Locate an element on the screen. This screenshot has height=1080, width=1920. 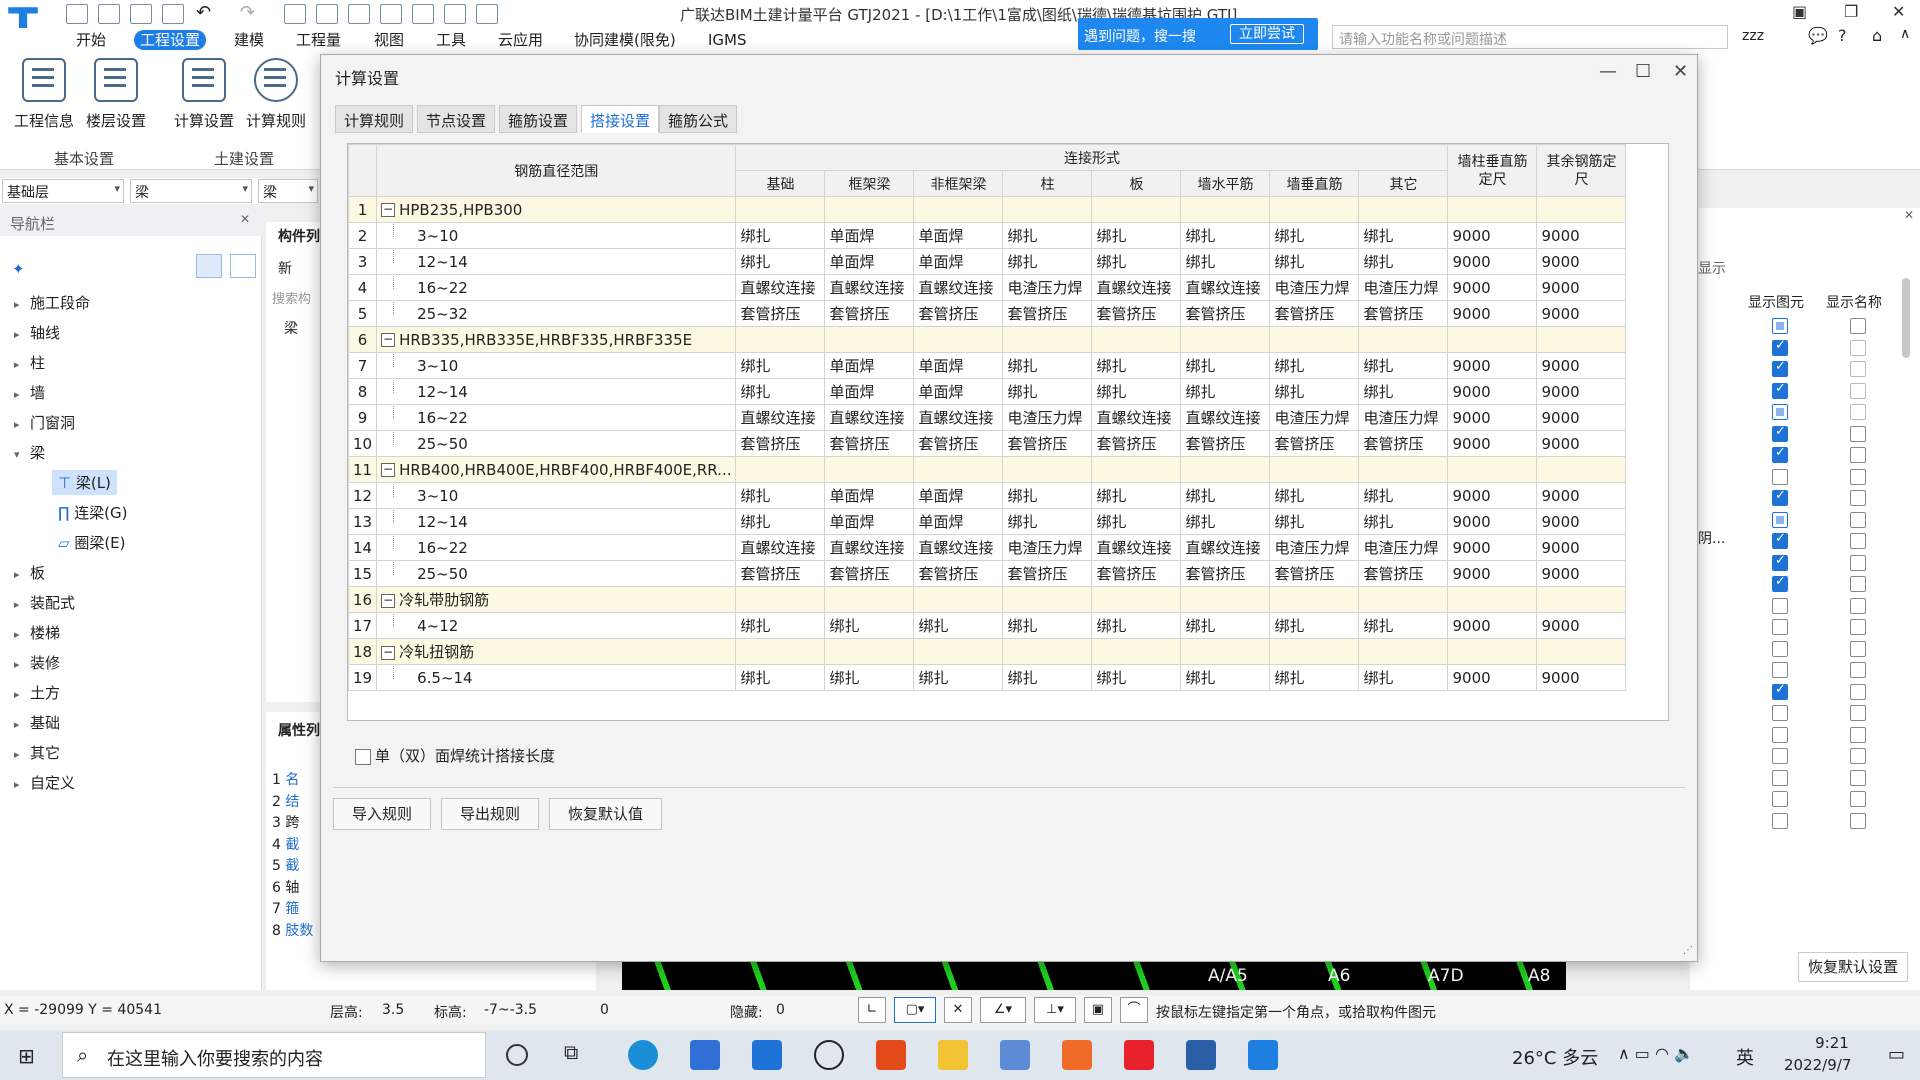
nav-item-column: ▸ 柱 is located at coordinates (29, 362).